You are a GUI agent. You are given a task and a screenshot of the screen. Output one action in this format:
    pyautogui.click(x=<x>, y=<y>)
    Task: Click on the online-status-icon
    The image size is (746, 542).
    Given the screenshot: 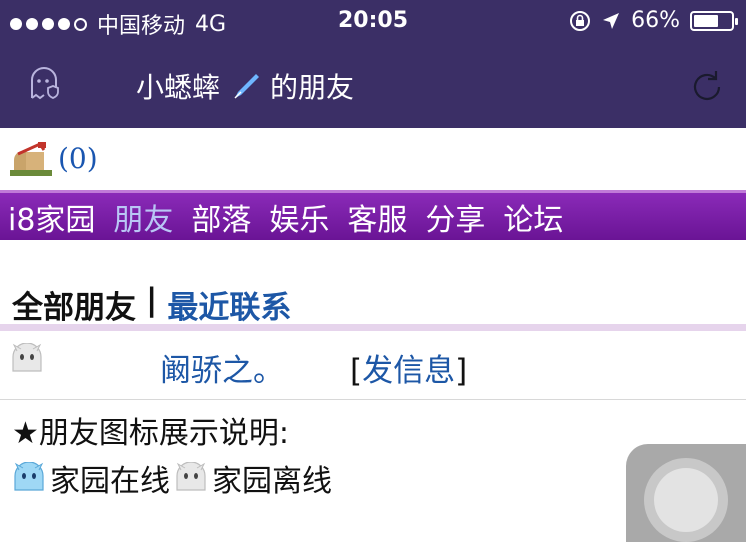 What is the action you would take?
    pyautogui.click(x=29, y=476)
    